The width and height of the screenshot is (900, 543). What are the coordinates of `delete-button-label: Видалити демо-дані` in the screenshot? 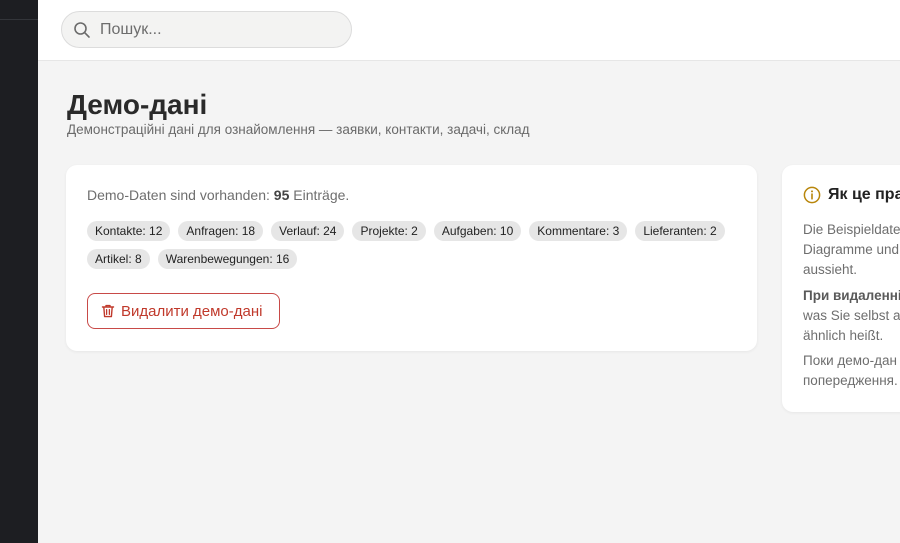 It's located at (192, 311).